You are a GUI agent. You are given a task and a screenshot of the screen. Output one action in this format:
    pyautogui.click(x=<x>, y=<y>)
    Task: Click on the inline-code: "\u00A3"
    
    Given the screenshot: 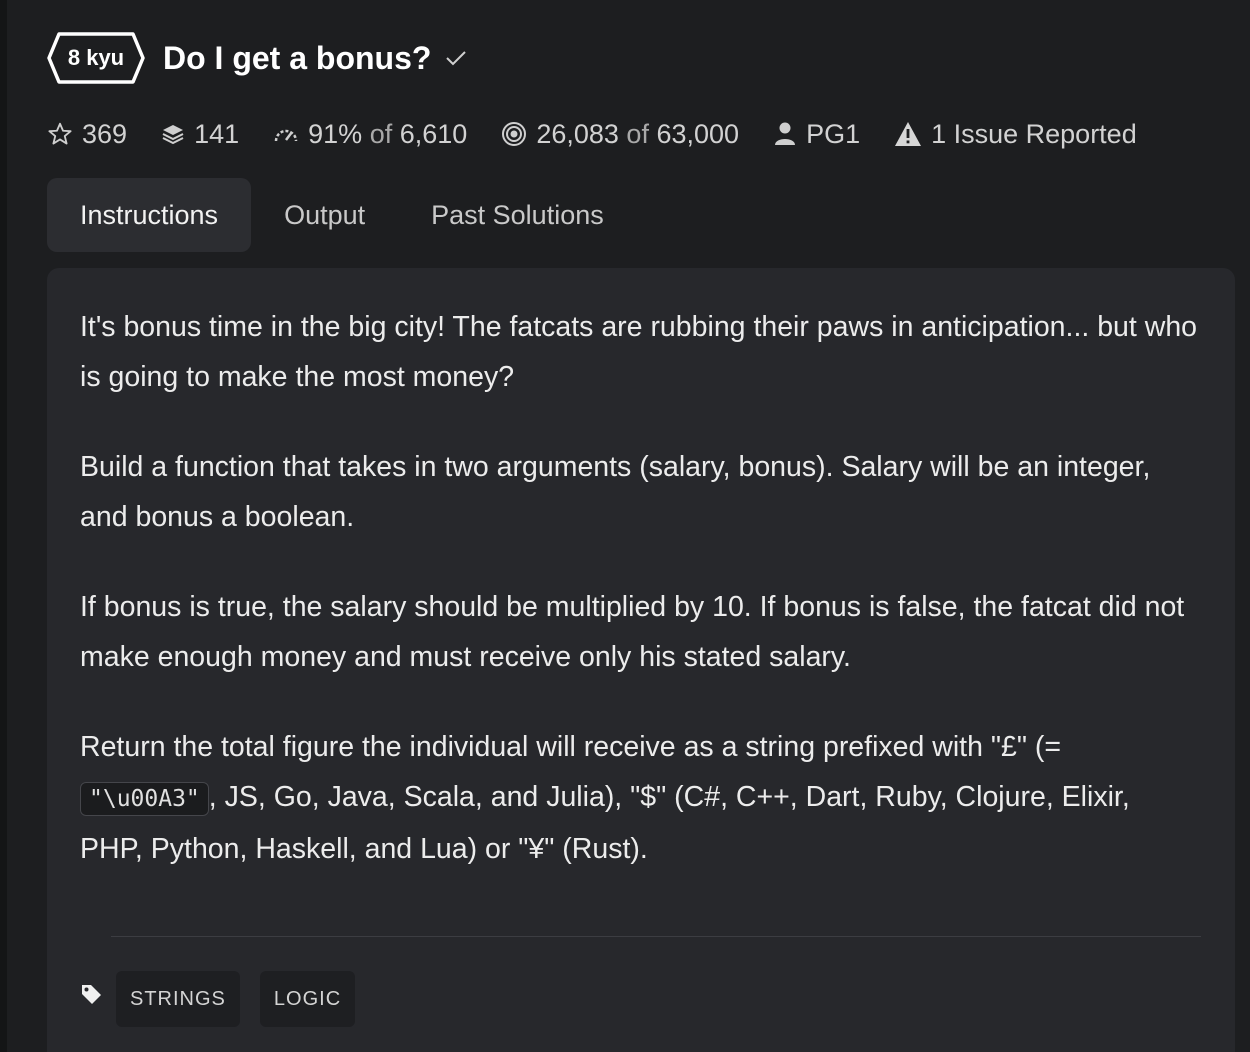 What is the action you would take?
    pyautogui.click(x=144, y=799)
    